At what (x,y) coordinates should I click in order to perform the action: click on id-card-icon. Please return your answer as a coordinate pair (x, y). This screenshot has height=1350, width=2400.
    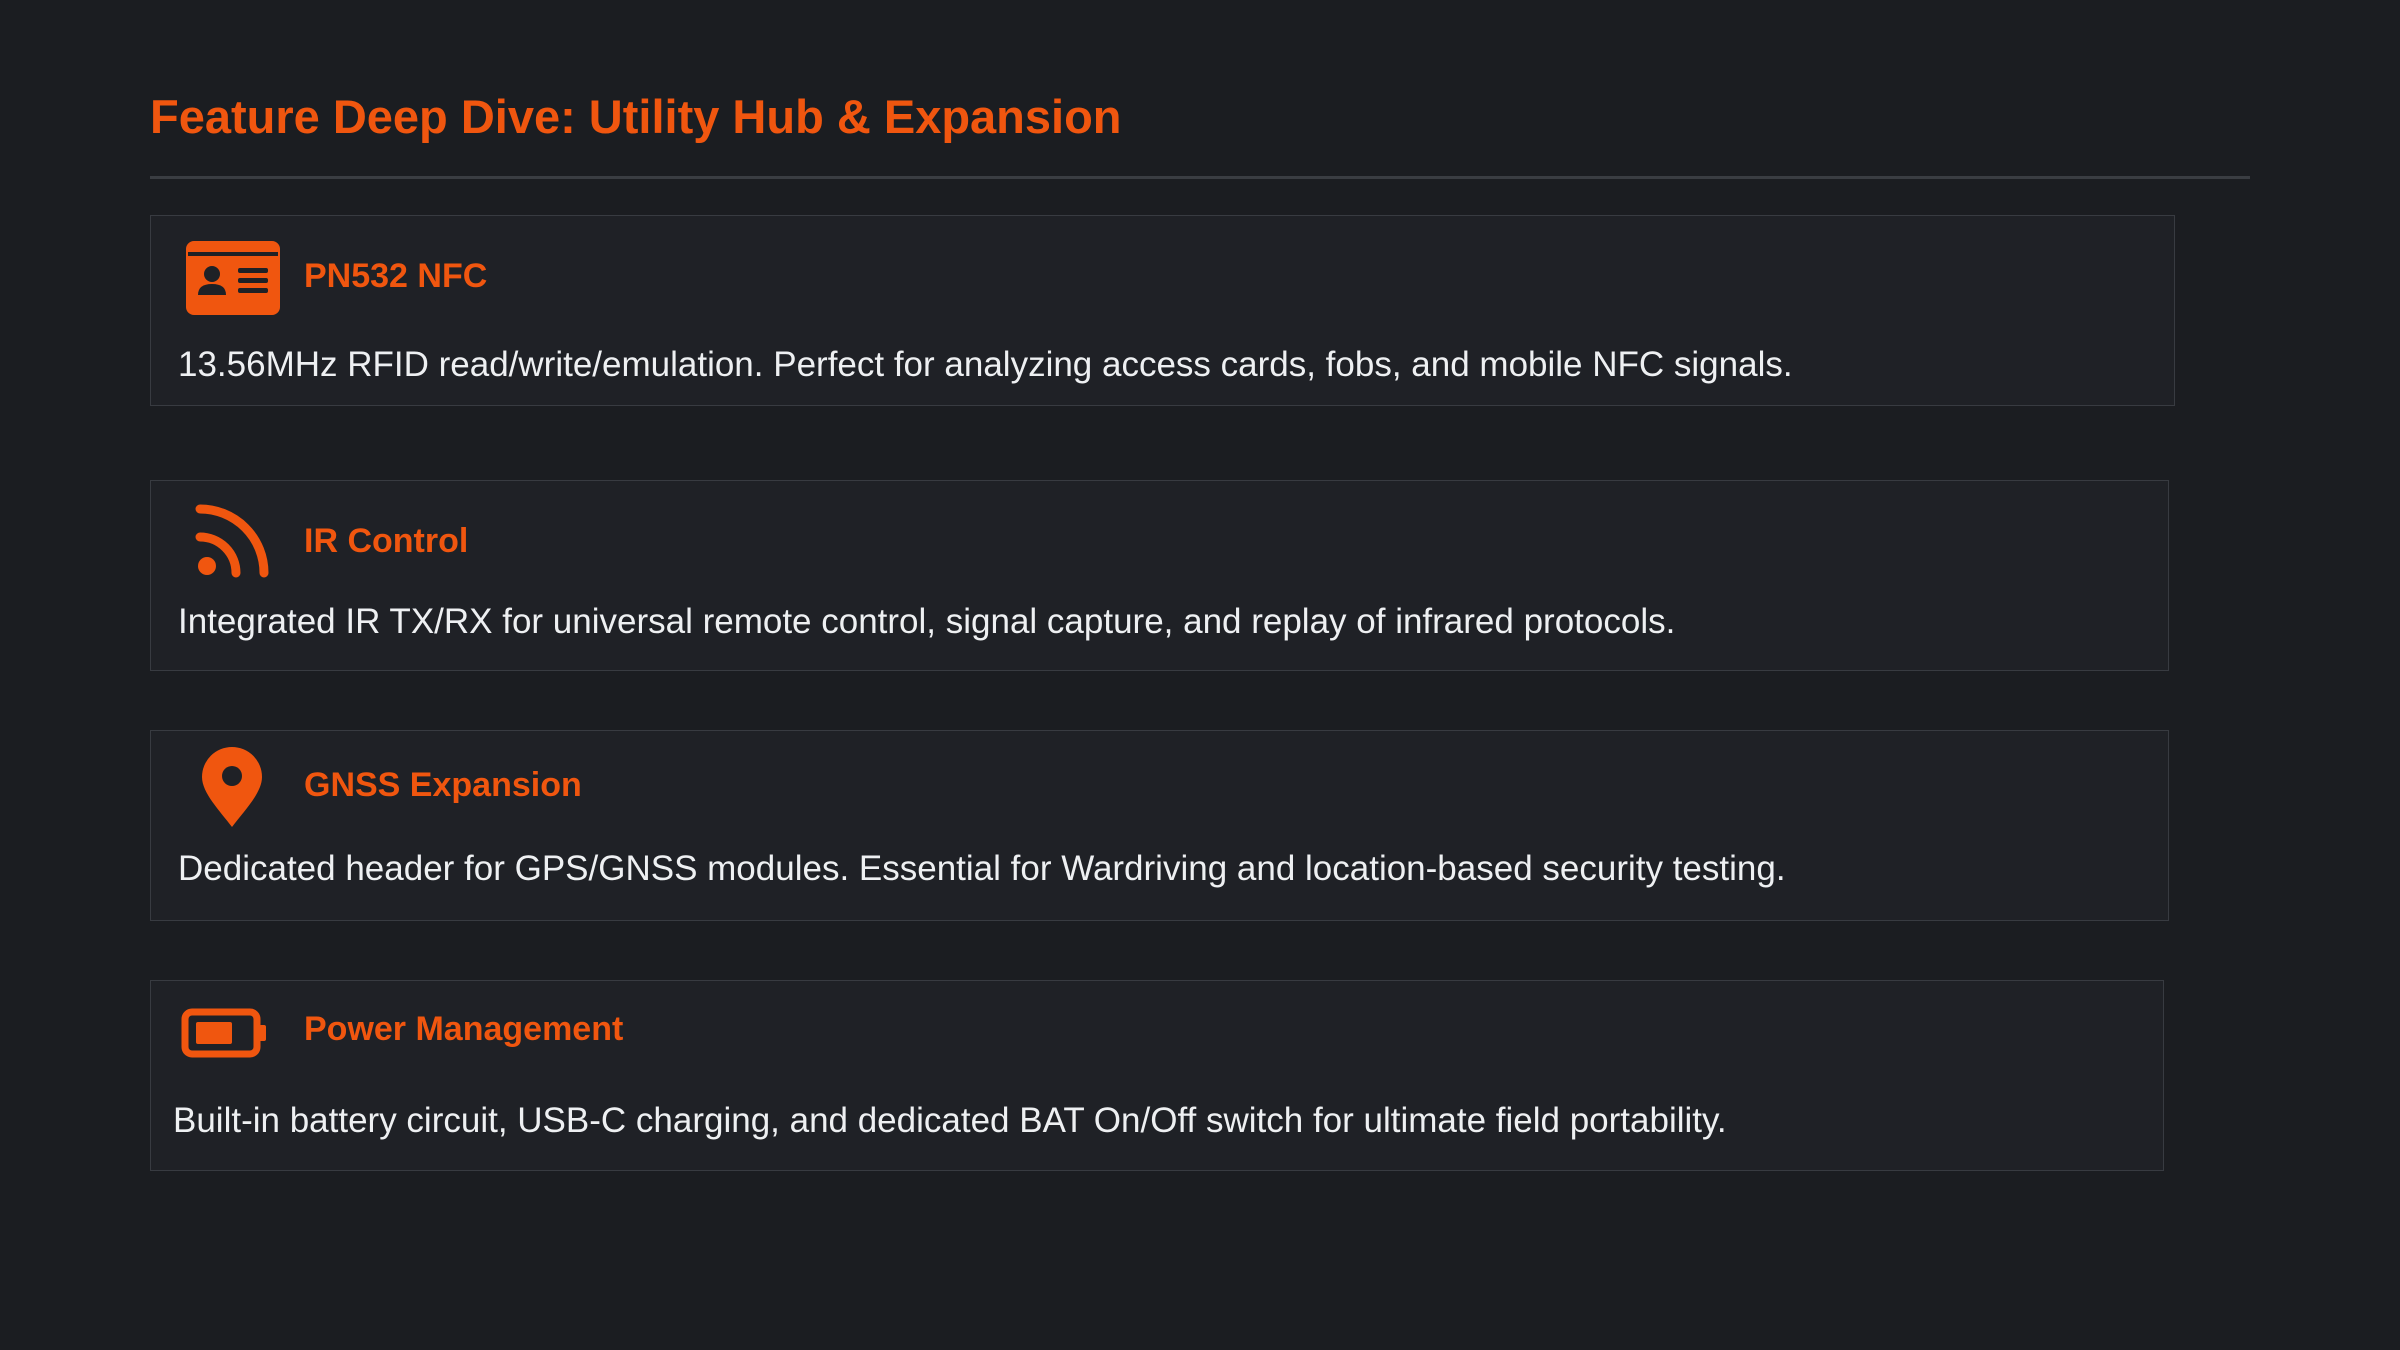
    Looking at the image, I should click on (233, 278).